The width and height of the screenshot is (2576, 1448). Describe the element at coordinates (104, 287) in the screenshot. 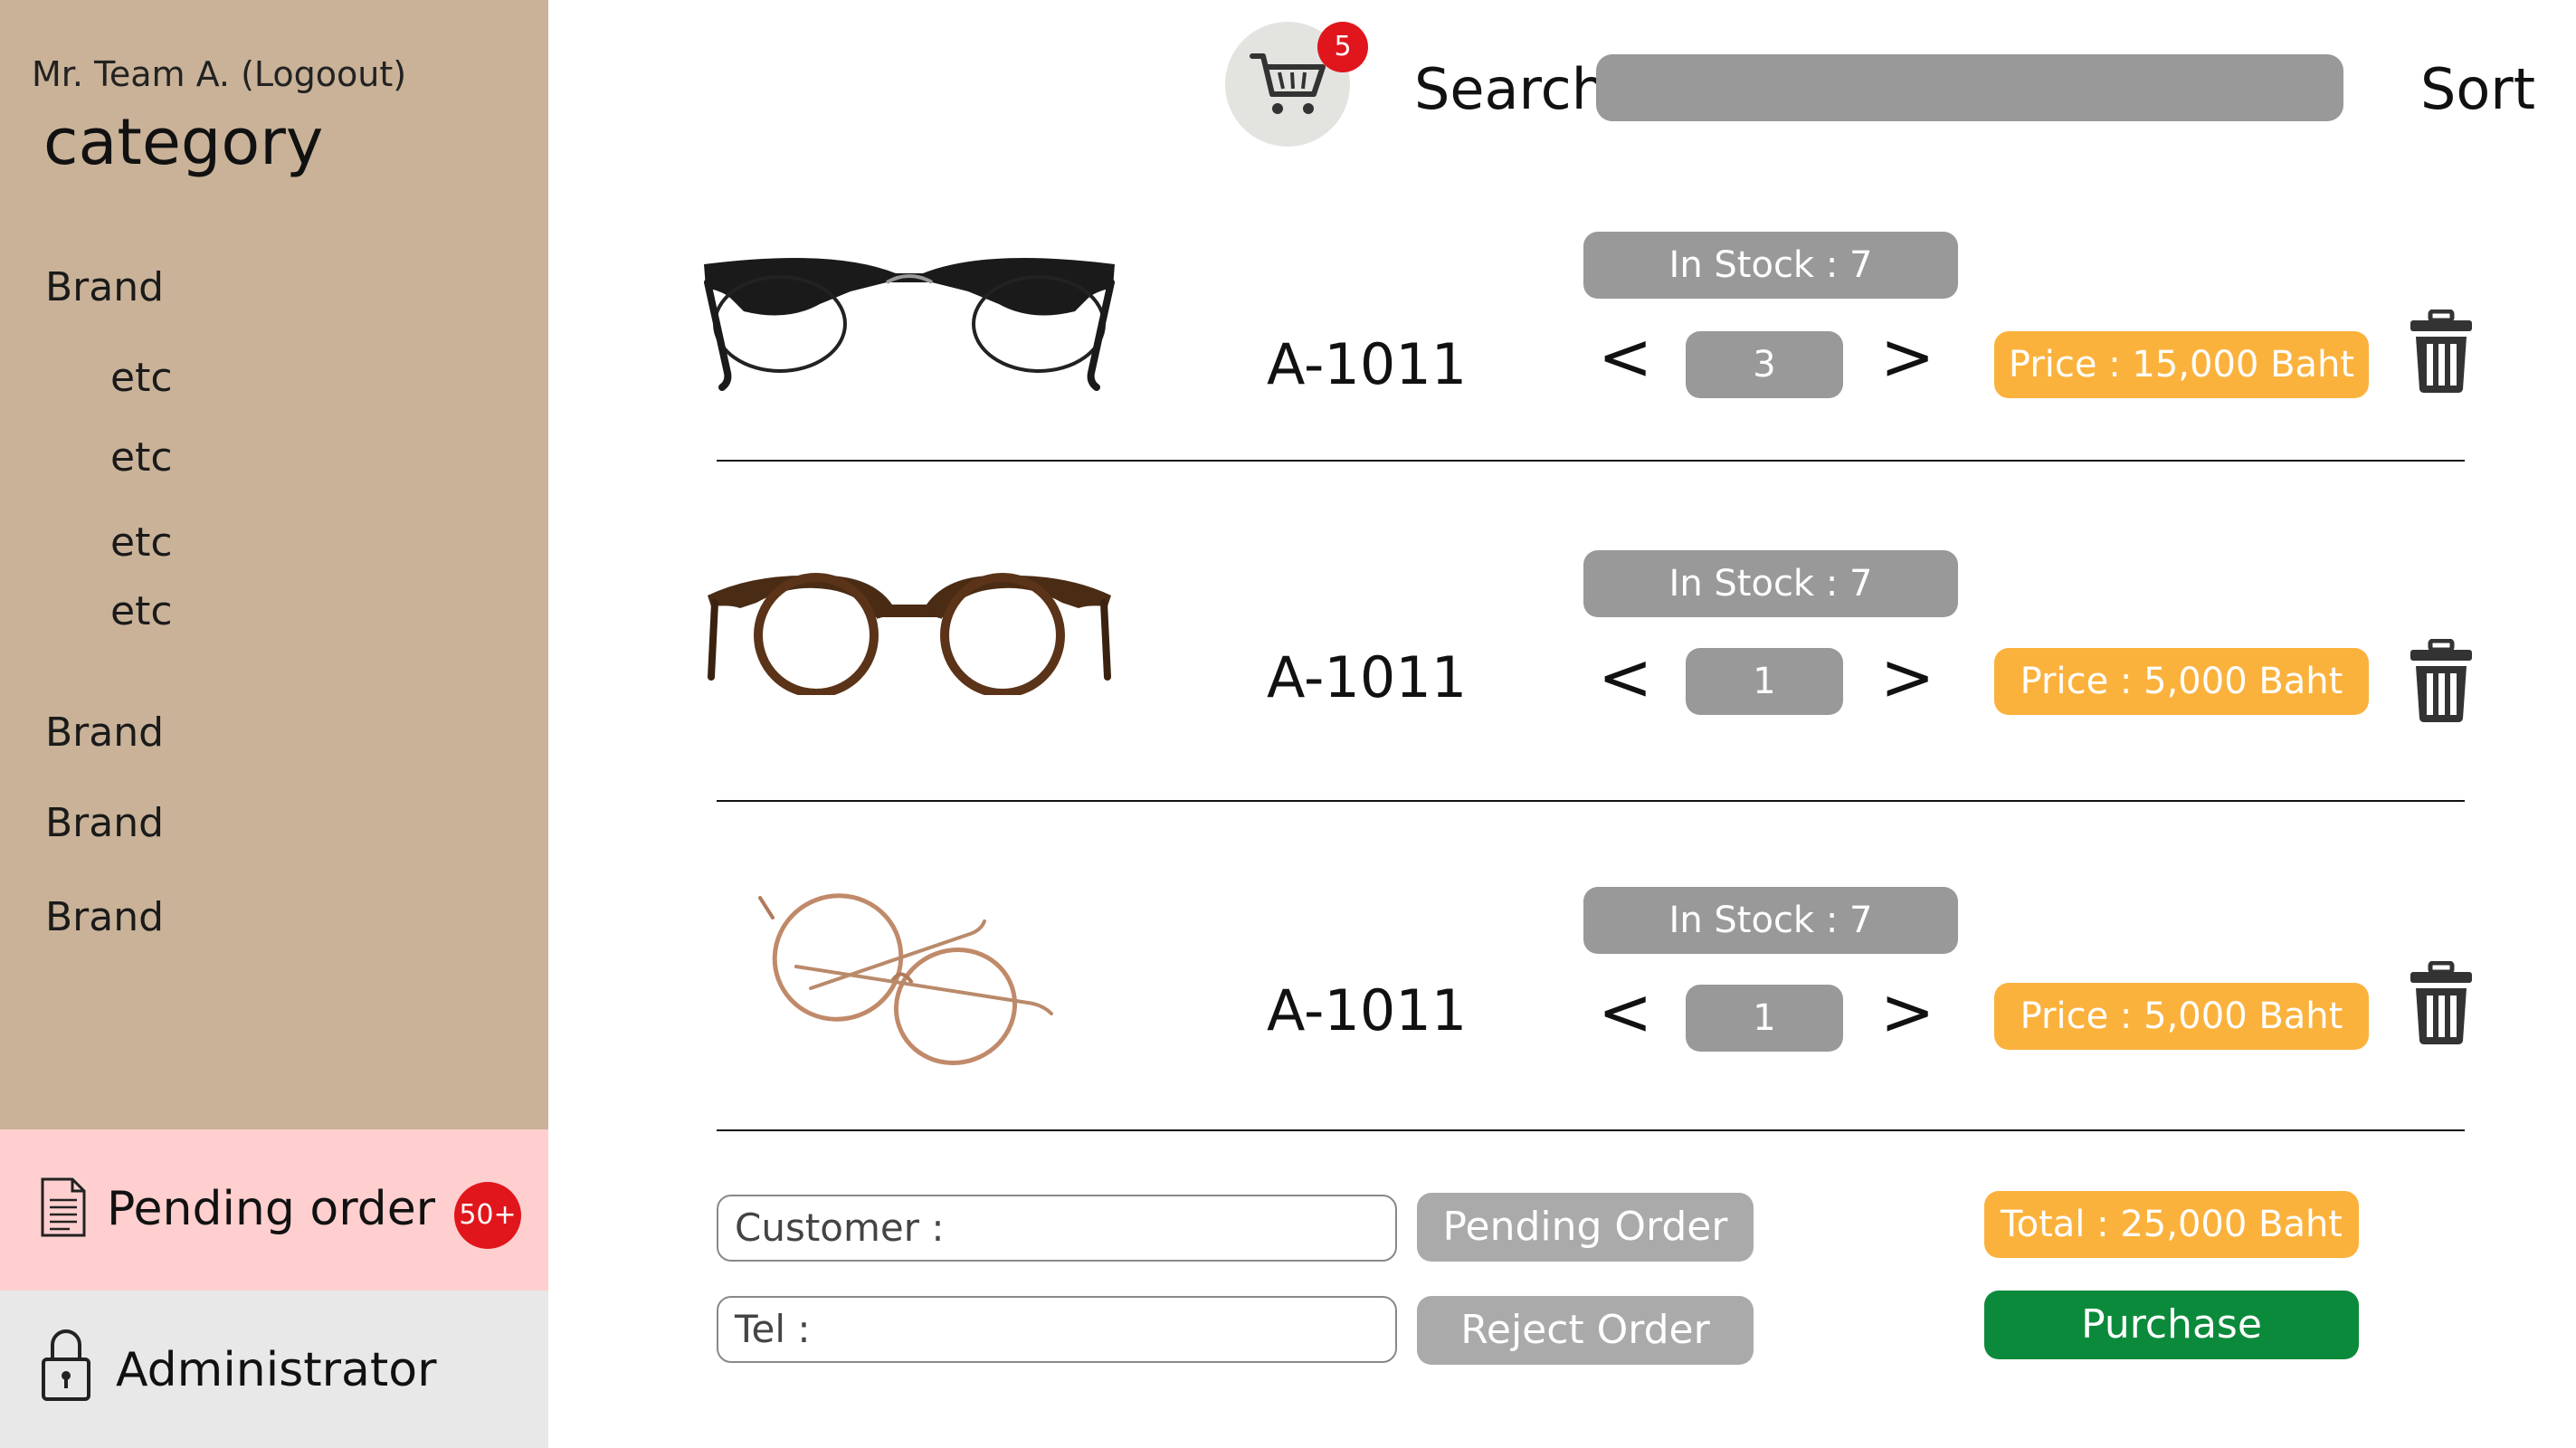

I see `sidebar-item-brand-1: Brand` at that location.